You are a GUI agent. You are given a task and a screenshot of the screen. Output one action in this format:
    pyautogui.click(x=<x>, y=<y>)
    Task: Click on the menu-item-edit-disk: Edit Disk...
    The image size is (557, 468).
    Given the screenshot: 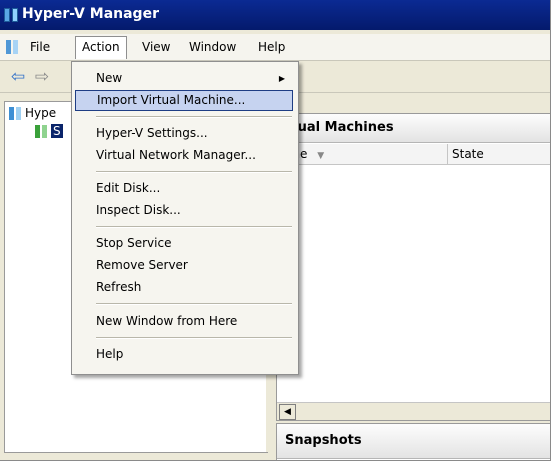 What is the action you would take?
    pyautogui.click(x=184, y=188)
    